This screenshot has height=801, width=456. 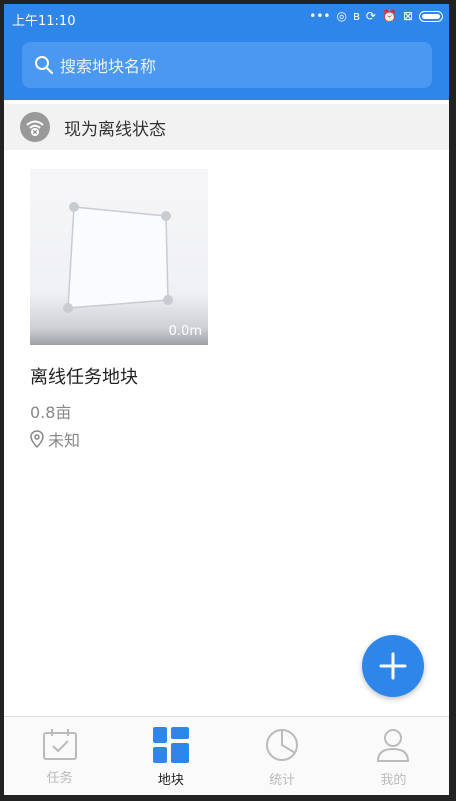 What do you see at coordinates (431, 16) in the screenshot?
I see `battery-icon` at bounding box center [431, 16].